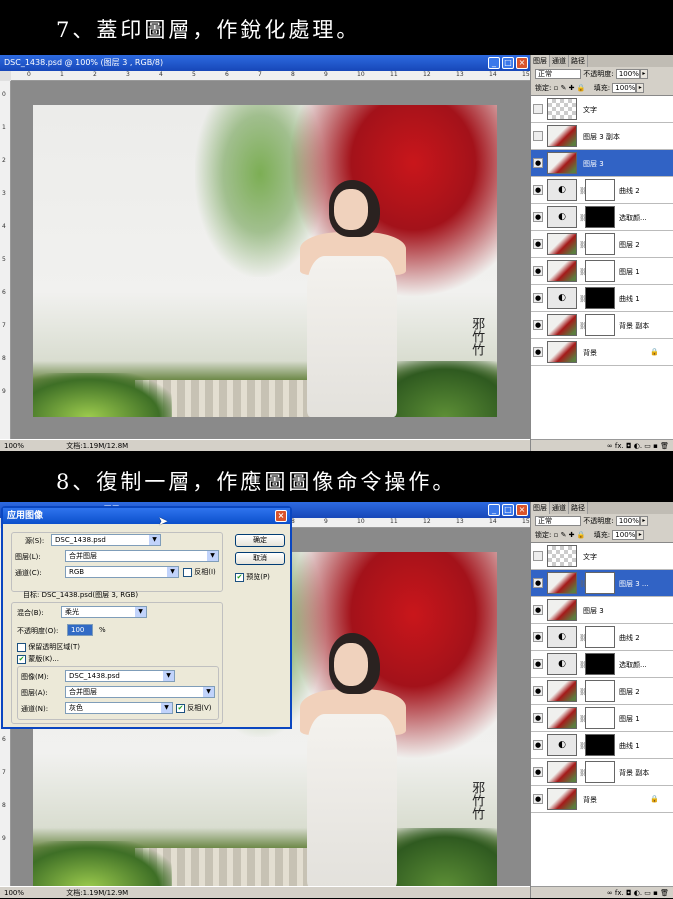 The image size is (673, 899). Describe the element at coordinates (106, 540) in the screenshot. I see `source-select: DSC_1438.psd ▼` at that location.